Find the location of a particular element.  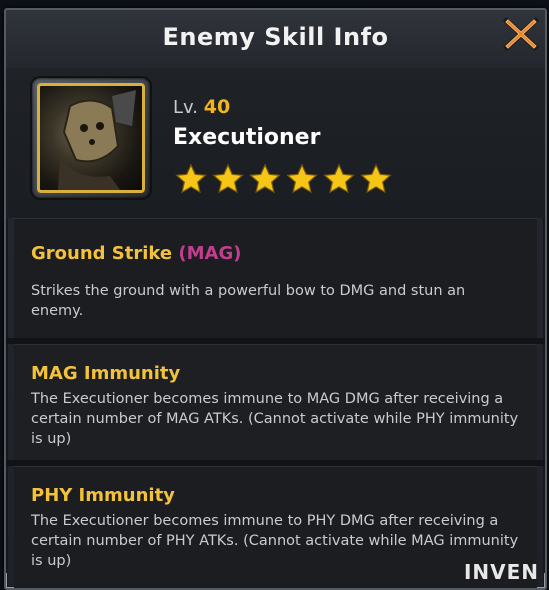

skill-name: Ground Strike (MAG) is located at coordinates (136, 253).